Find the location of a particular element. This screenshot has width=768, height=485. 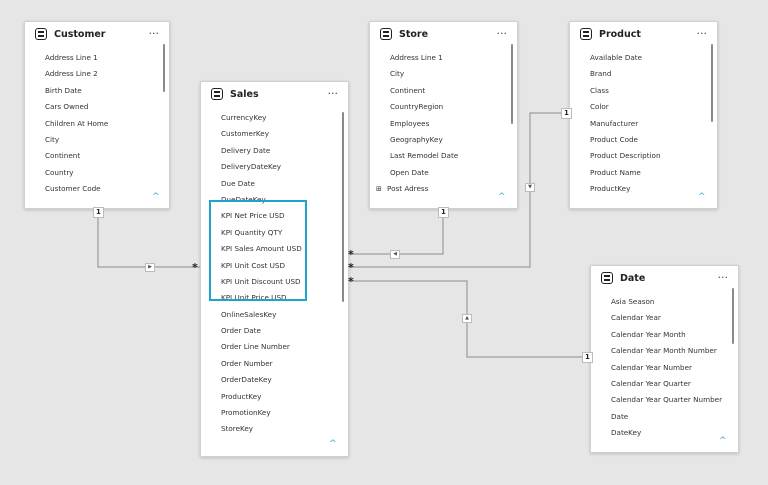

field-item: Cars Owned is located at coordinates (97, 107).